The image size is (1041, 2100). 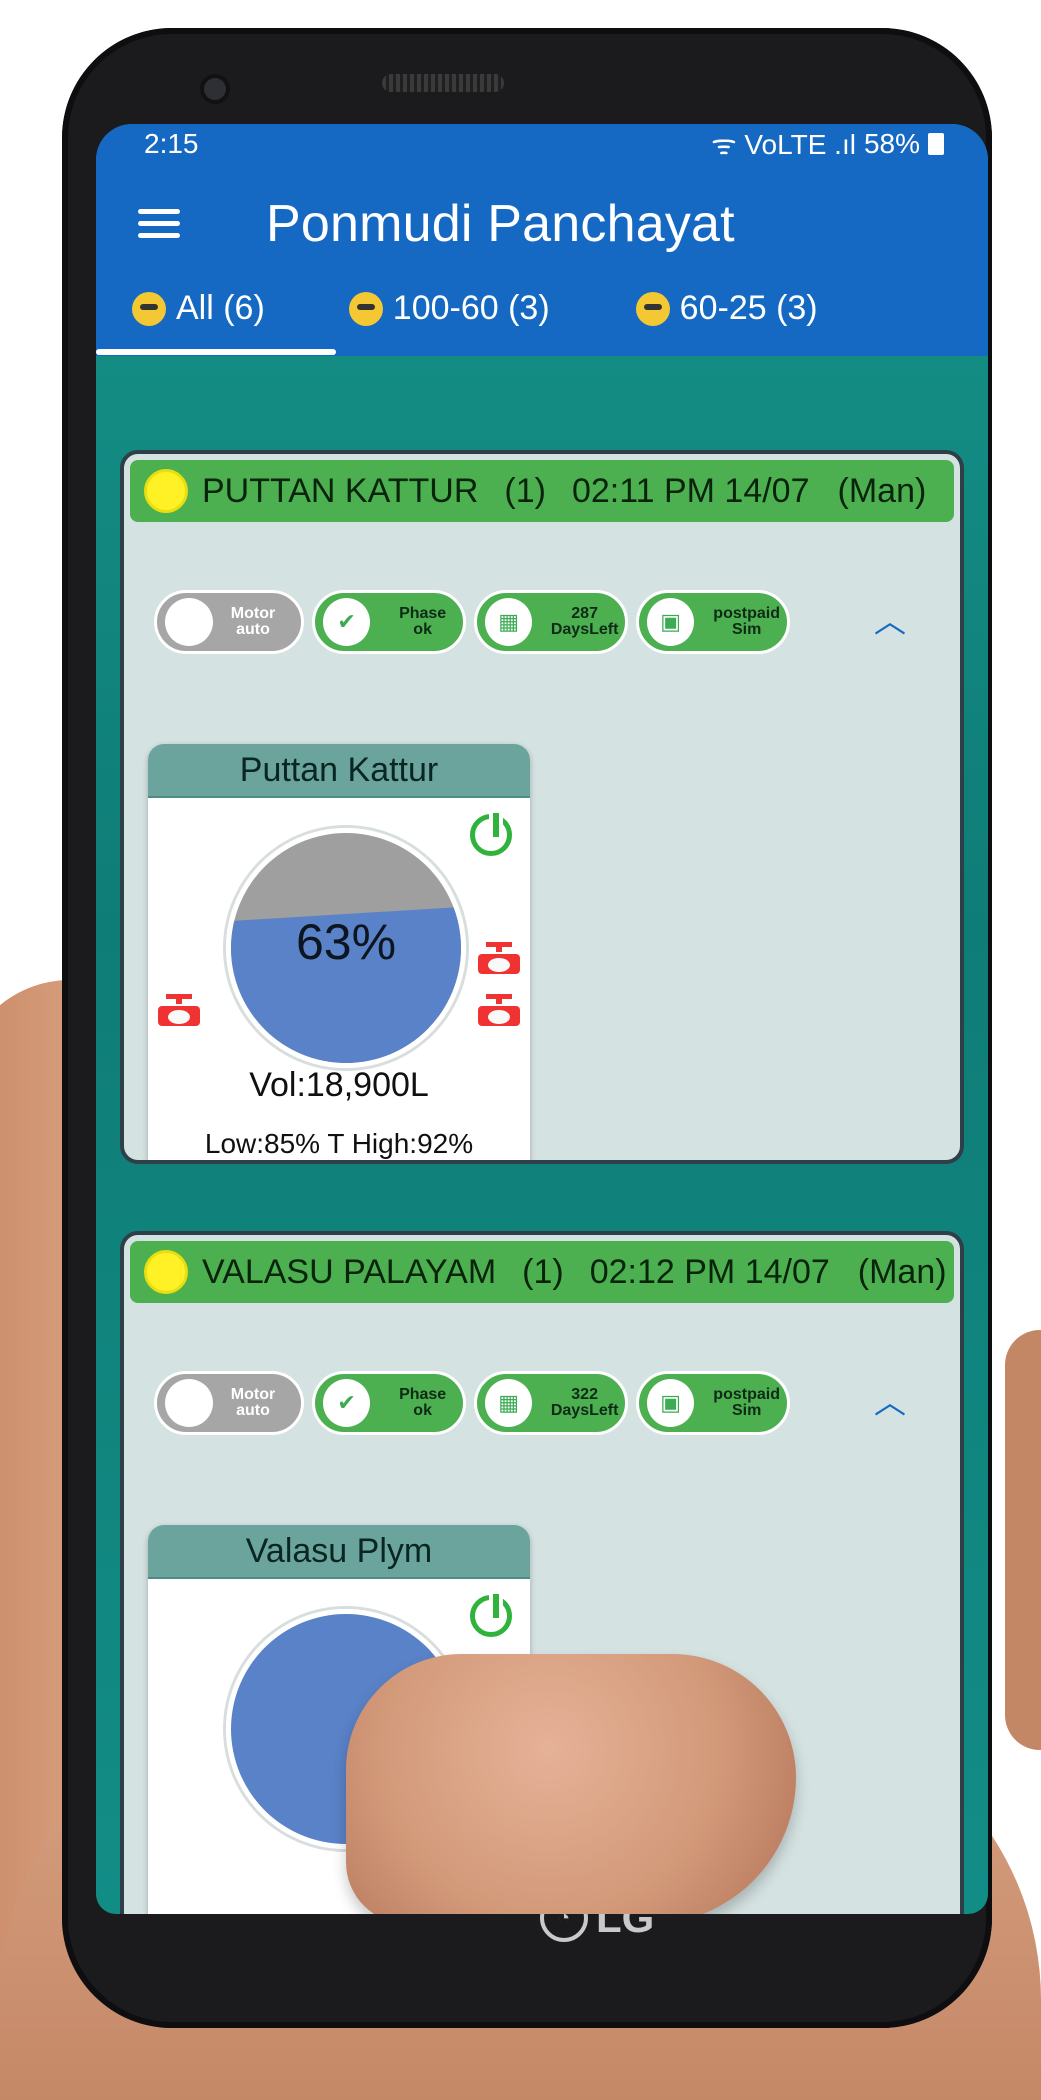 What do you see at coordinates (571, 1784) in the screenshot?
I see `thumb-occlusion` at bounding box center [571, 1784].